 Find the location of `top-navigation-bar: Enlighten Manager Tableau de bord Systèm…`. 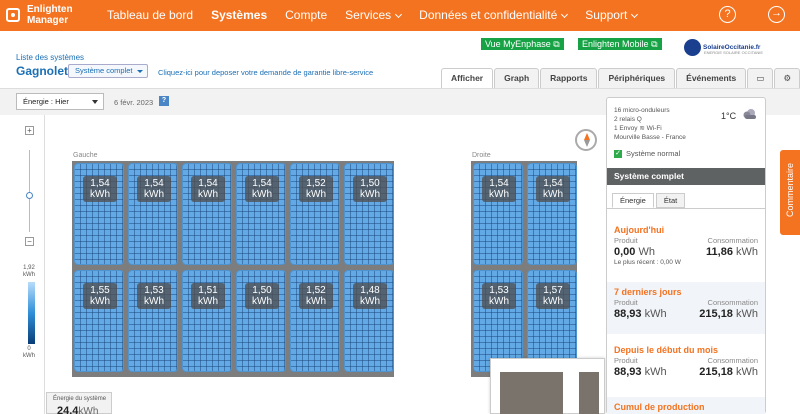

top-navigation-bar: Enlighten Manager Tableau de bord Systèm… is located at coordinates (400, 15).